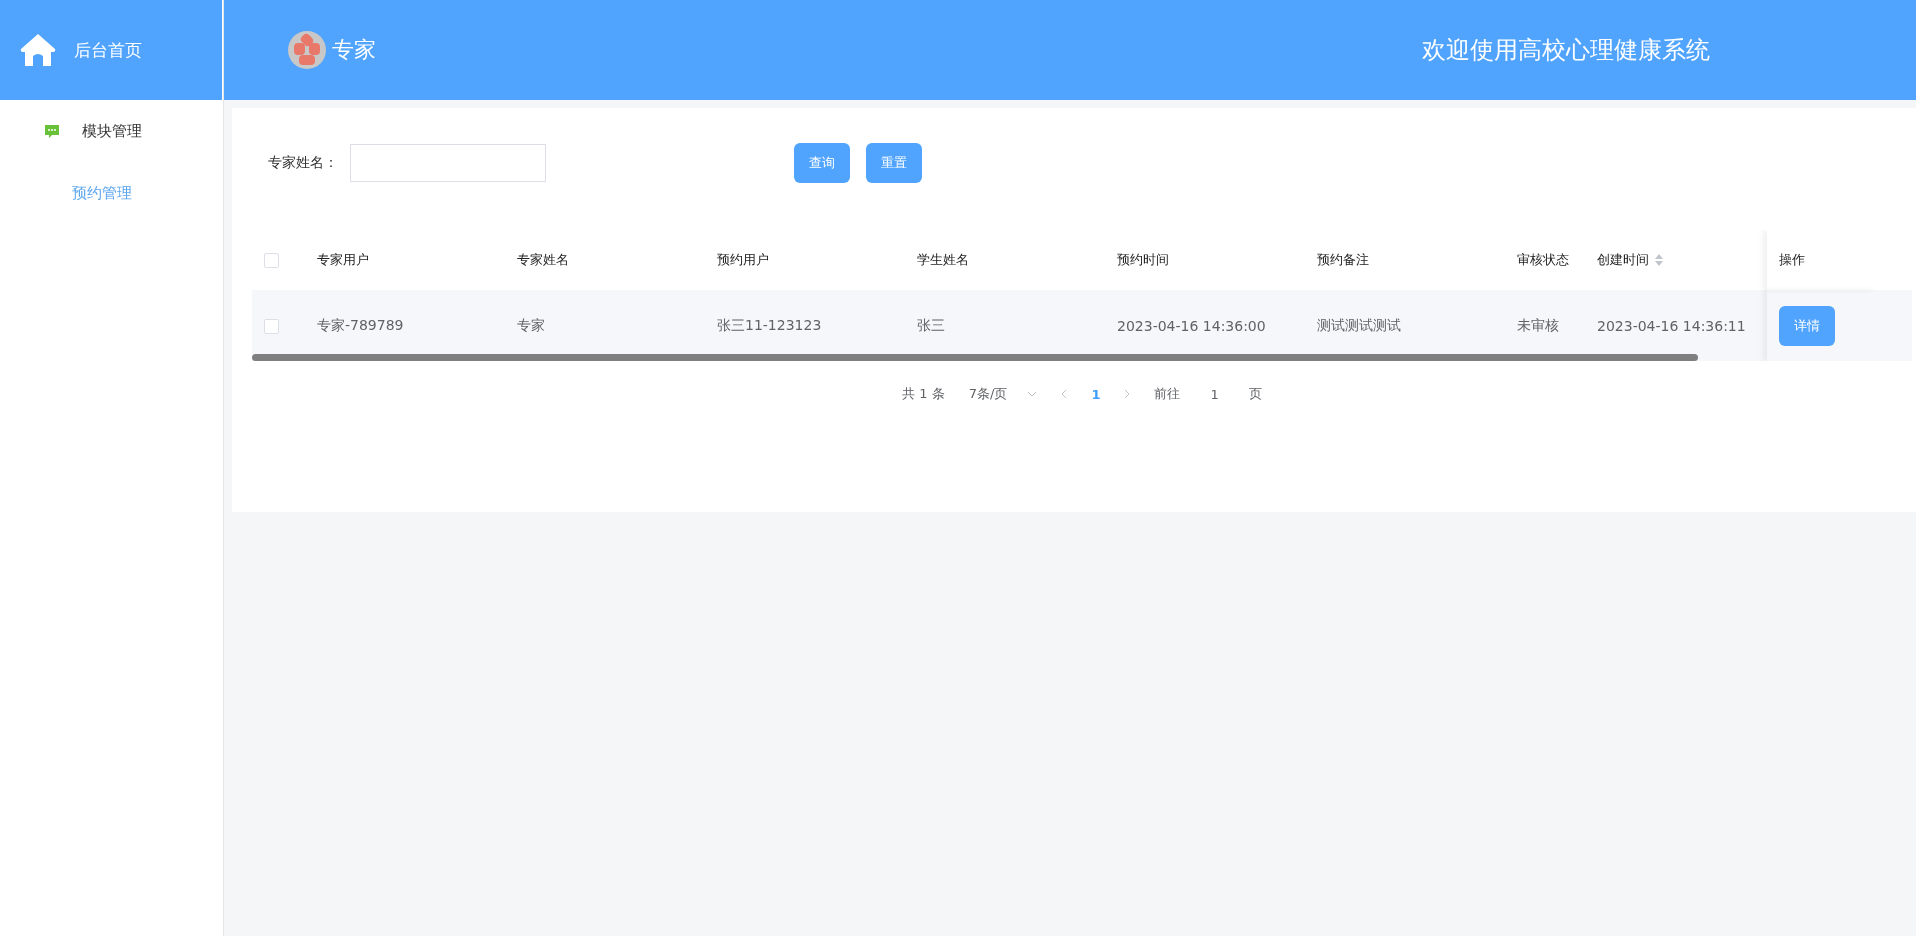 This screenshot has height=936, width=1916. What do you see at coordinates (1064, 394) in the screenshot?
I see `previous-page-icon` at bounding box center [1064, 394].